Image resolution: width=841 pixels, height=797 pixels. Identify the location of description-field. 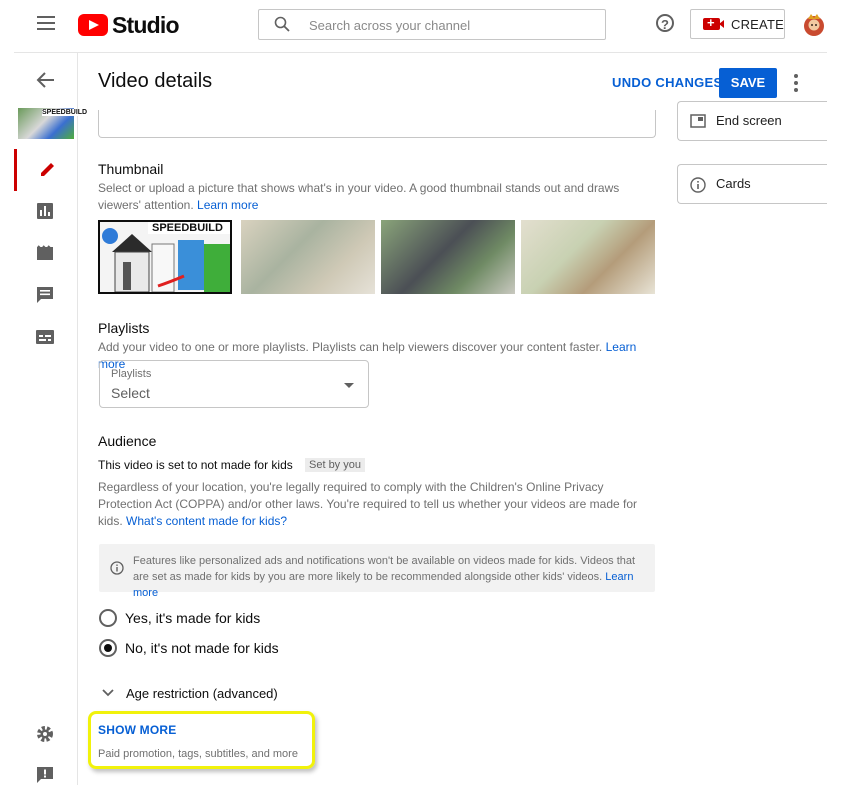
(377, 124).